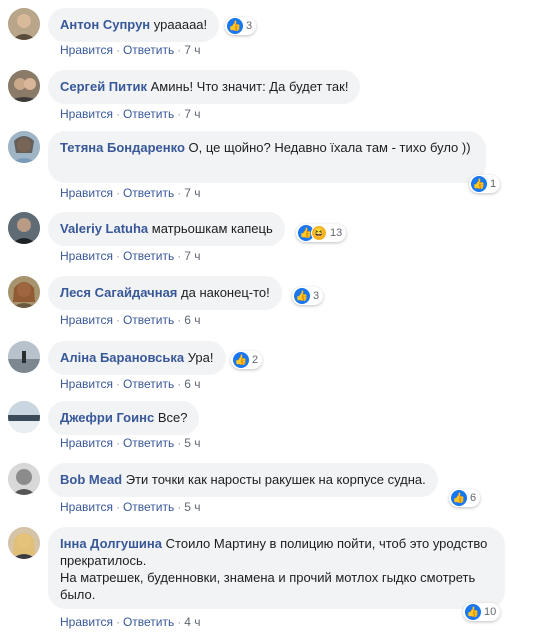 This screenshot has height=634, width=541. What do you see at coordinates (104, 228) in the screenshot?
I see `comment-author: Valeriy Latuha` at bounding box center [104, 228].